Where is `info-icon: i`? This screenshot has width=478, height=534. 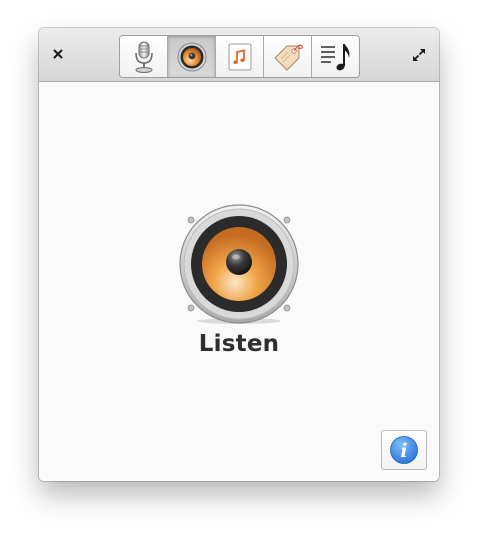 info-icon: i is located at coordinates (404, 450).